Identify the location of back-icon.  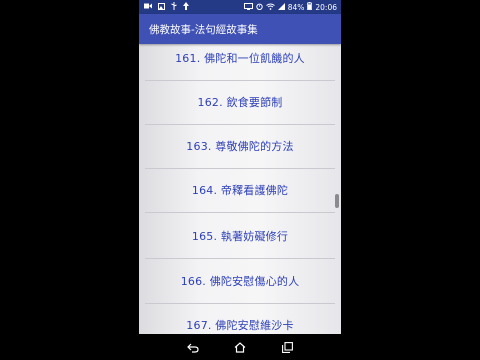
(192, 347).